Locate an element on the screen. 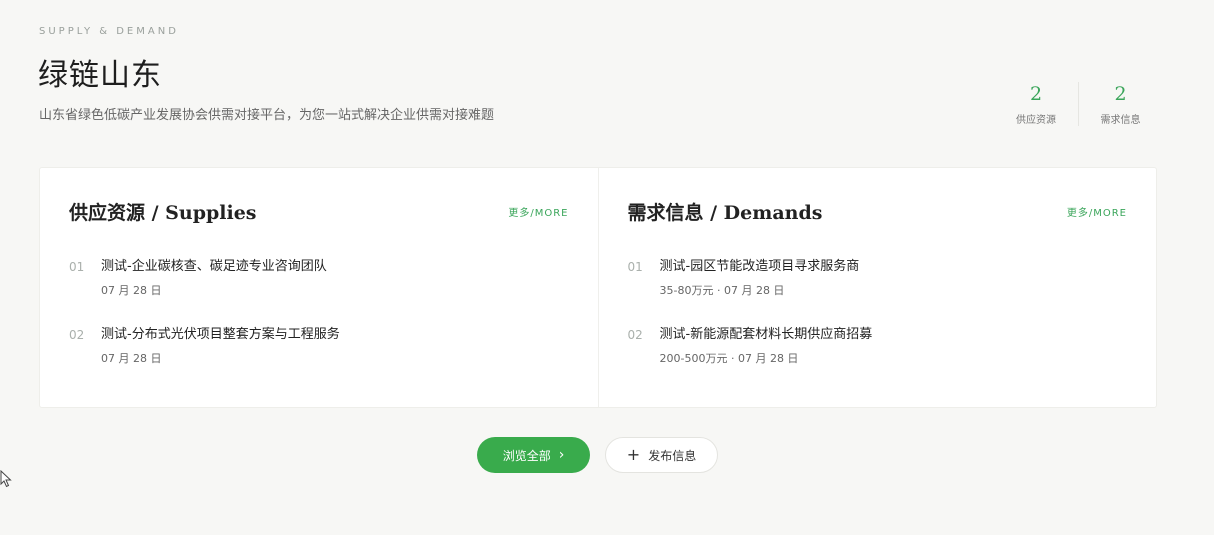  list-item: 01 测试-园区节能改造项目寻求服务商 35-80万元 · 07 月 28 日 is located at coordinates (878, 291).